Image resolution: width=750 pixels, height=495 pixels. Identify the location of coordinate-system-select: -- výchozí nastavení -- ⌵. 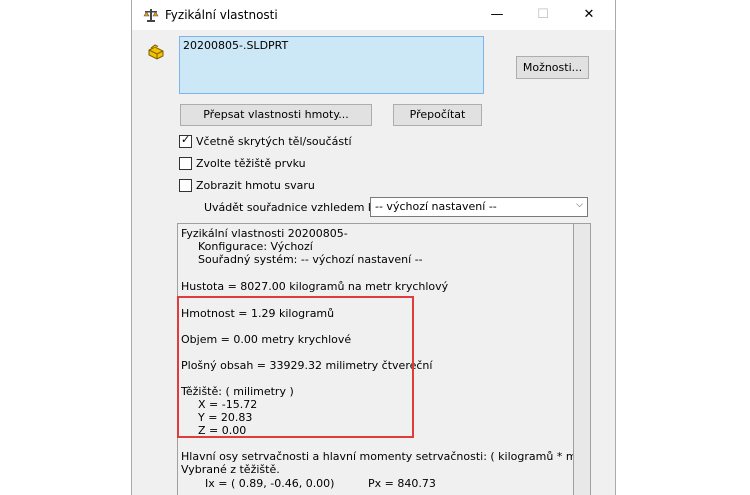
(479, 207).